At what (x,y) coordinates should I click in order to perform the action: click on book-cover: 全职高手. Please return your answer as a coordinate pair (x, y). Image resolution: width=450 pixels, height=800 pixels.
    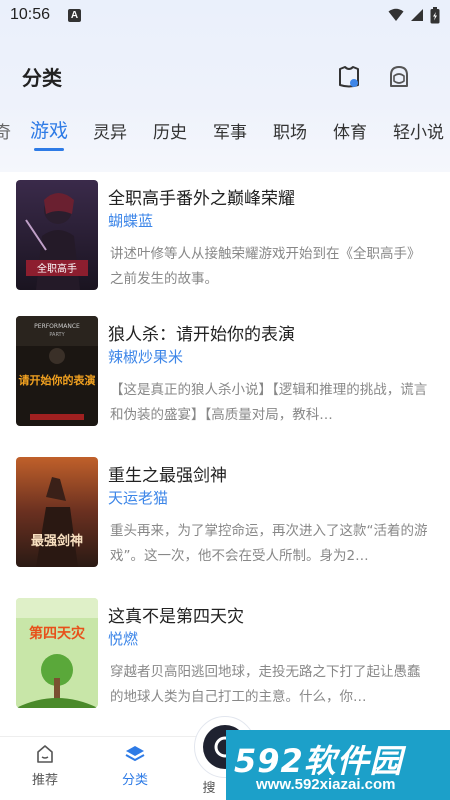
    Looking at the image, I should click on (57, 235).